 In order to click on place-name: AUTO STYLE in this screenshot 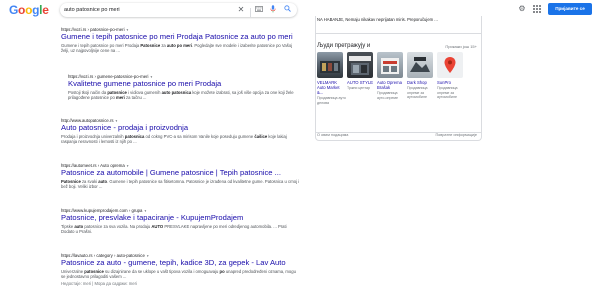, I will do `click(360, 82)`.